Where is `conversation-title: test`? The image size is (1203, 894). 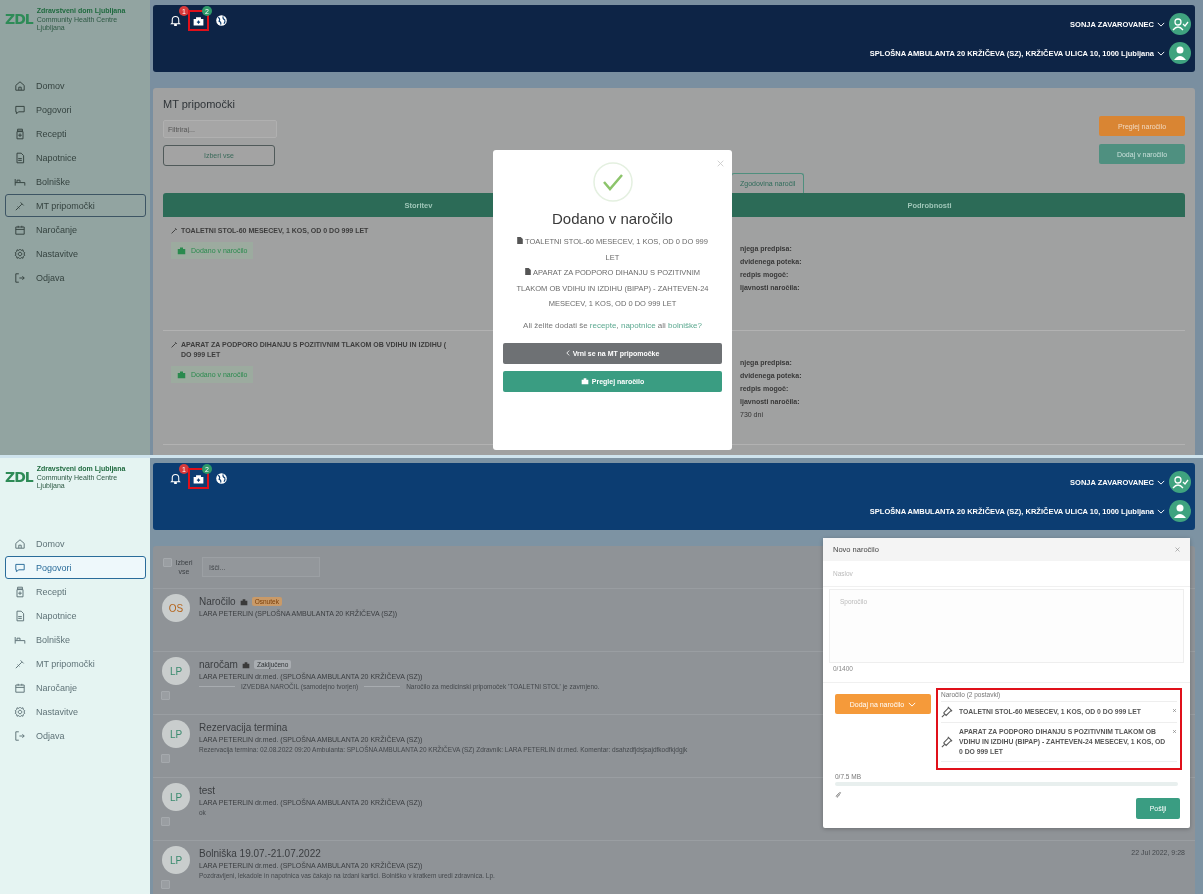 conversation-title: test is located at coordinates (207, 790).